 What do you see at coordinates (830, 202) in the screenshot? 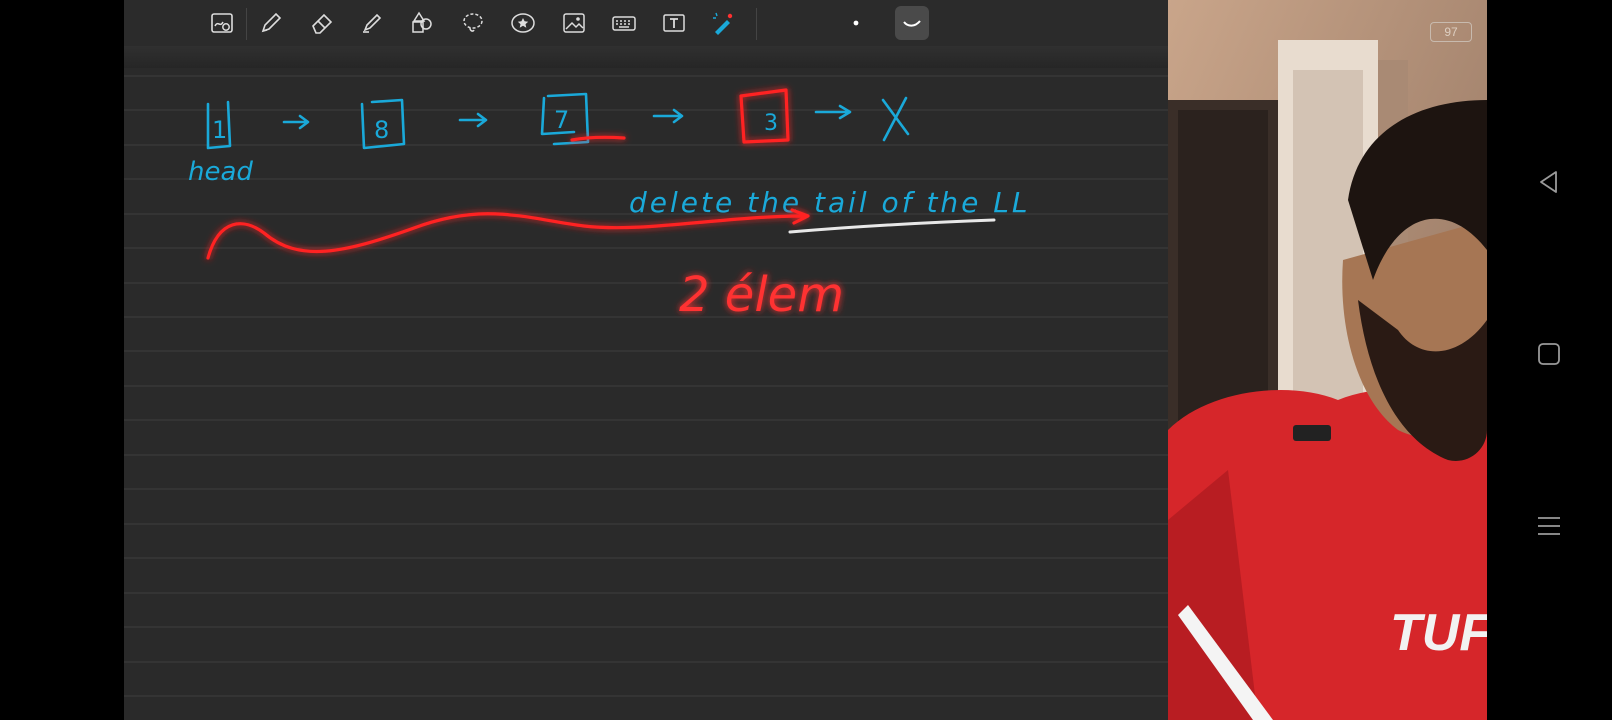
I see `caption-text: delete the tail of the LL` at bounding box center [830, 202].